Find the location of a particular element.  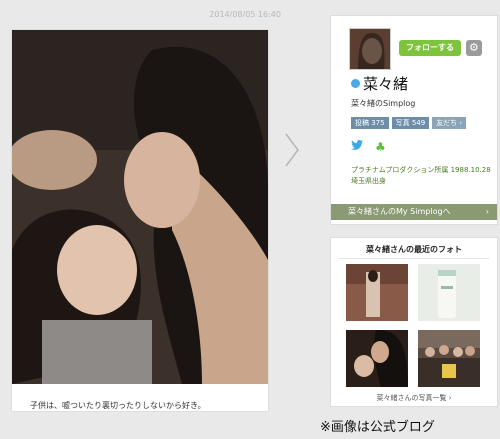

friends-badge: 友だち › is located at coordinates (449, 123).